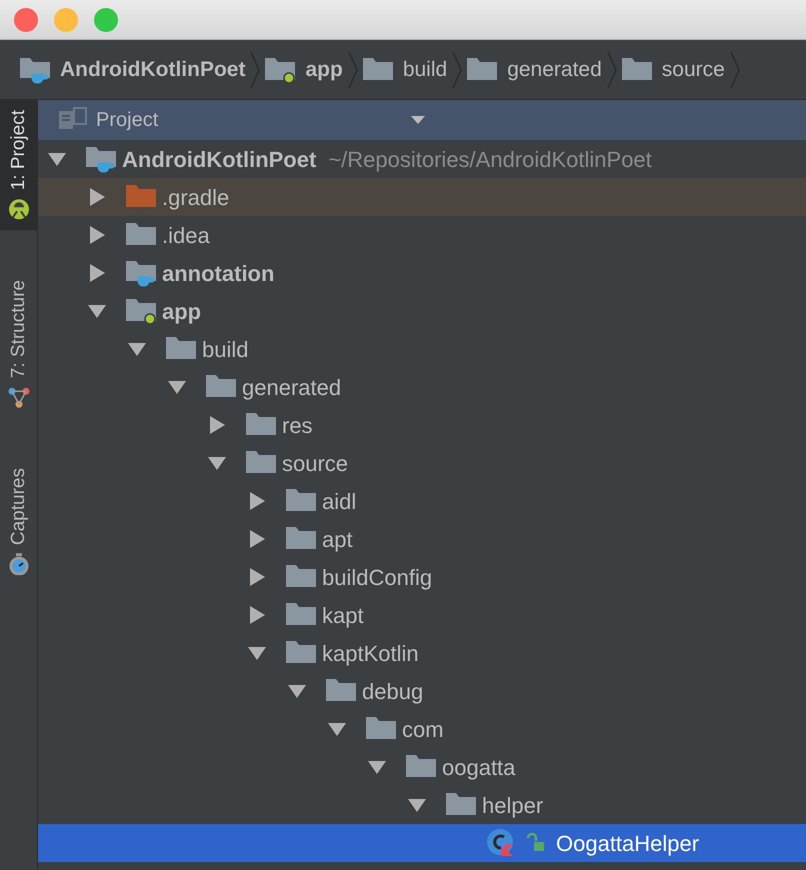 The height and width of the screenshot is (870, 806). Describe the element at coordinates (304, 70) in the screenshot. I see `breadcrumb-item: app` at that location.